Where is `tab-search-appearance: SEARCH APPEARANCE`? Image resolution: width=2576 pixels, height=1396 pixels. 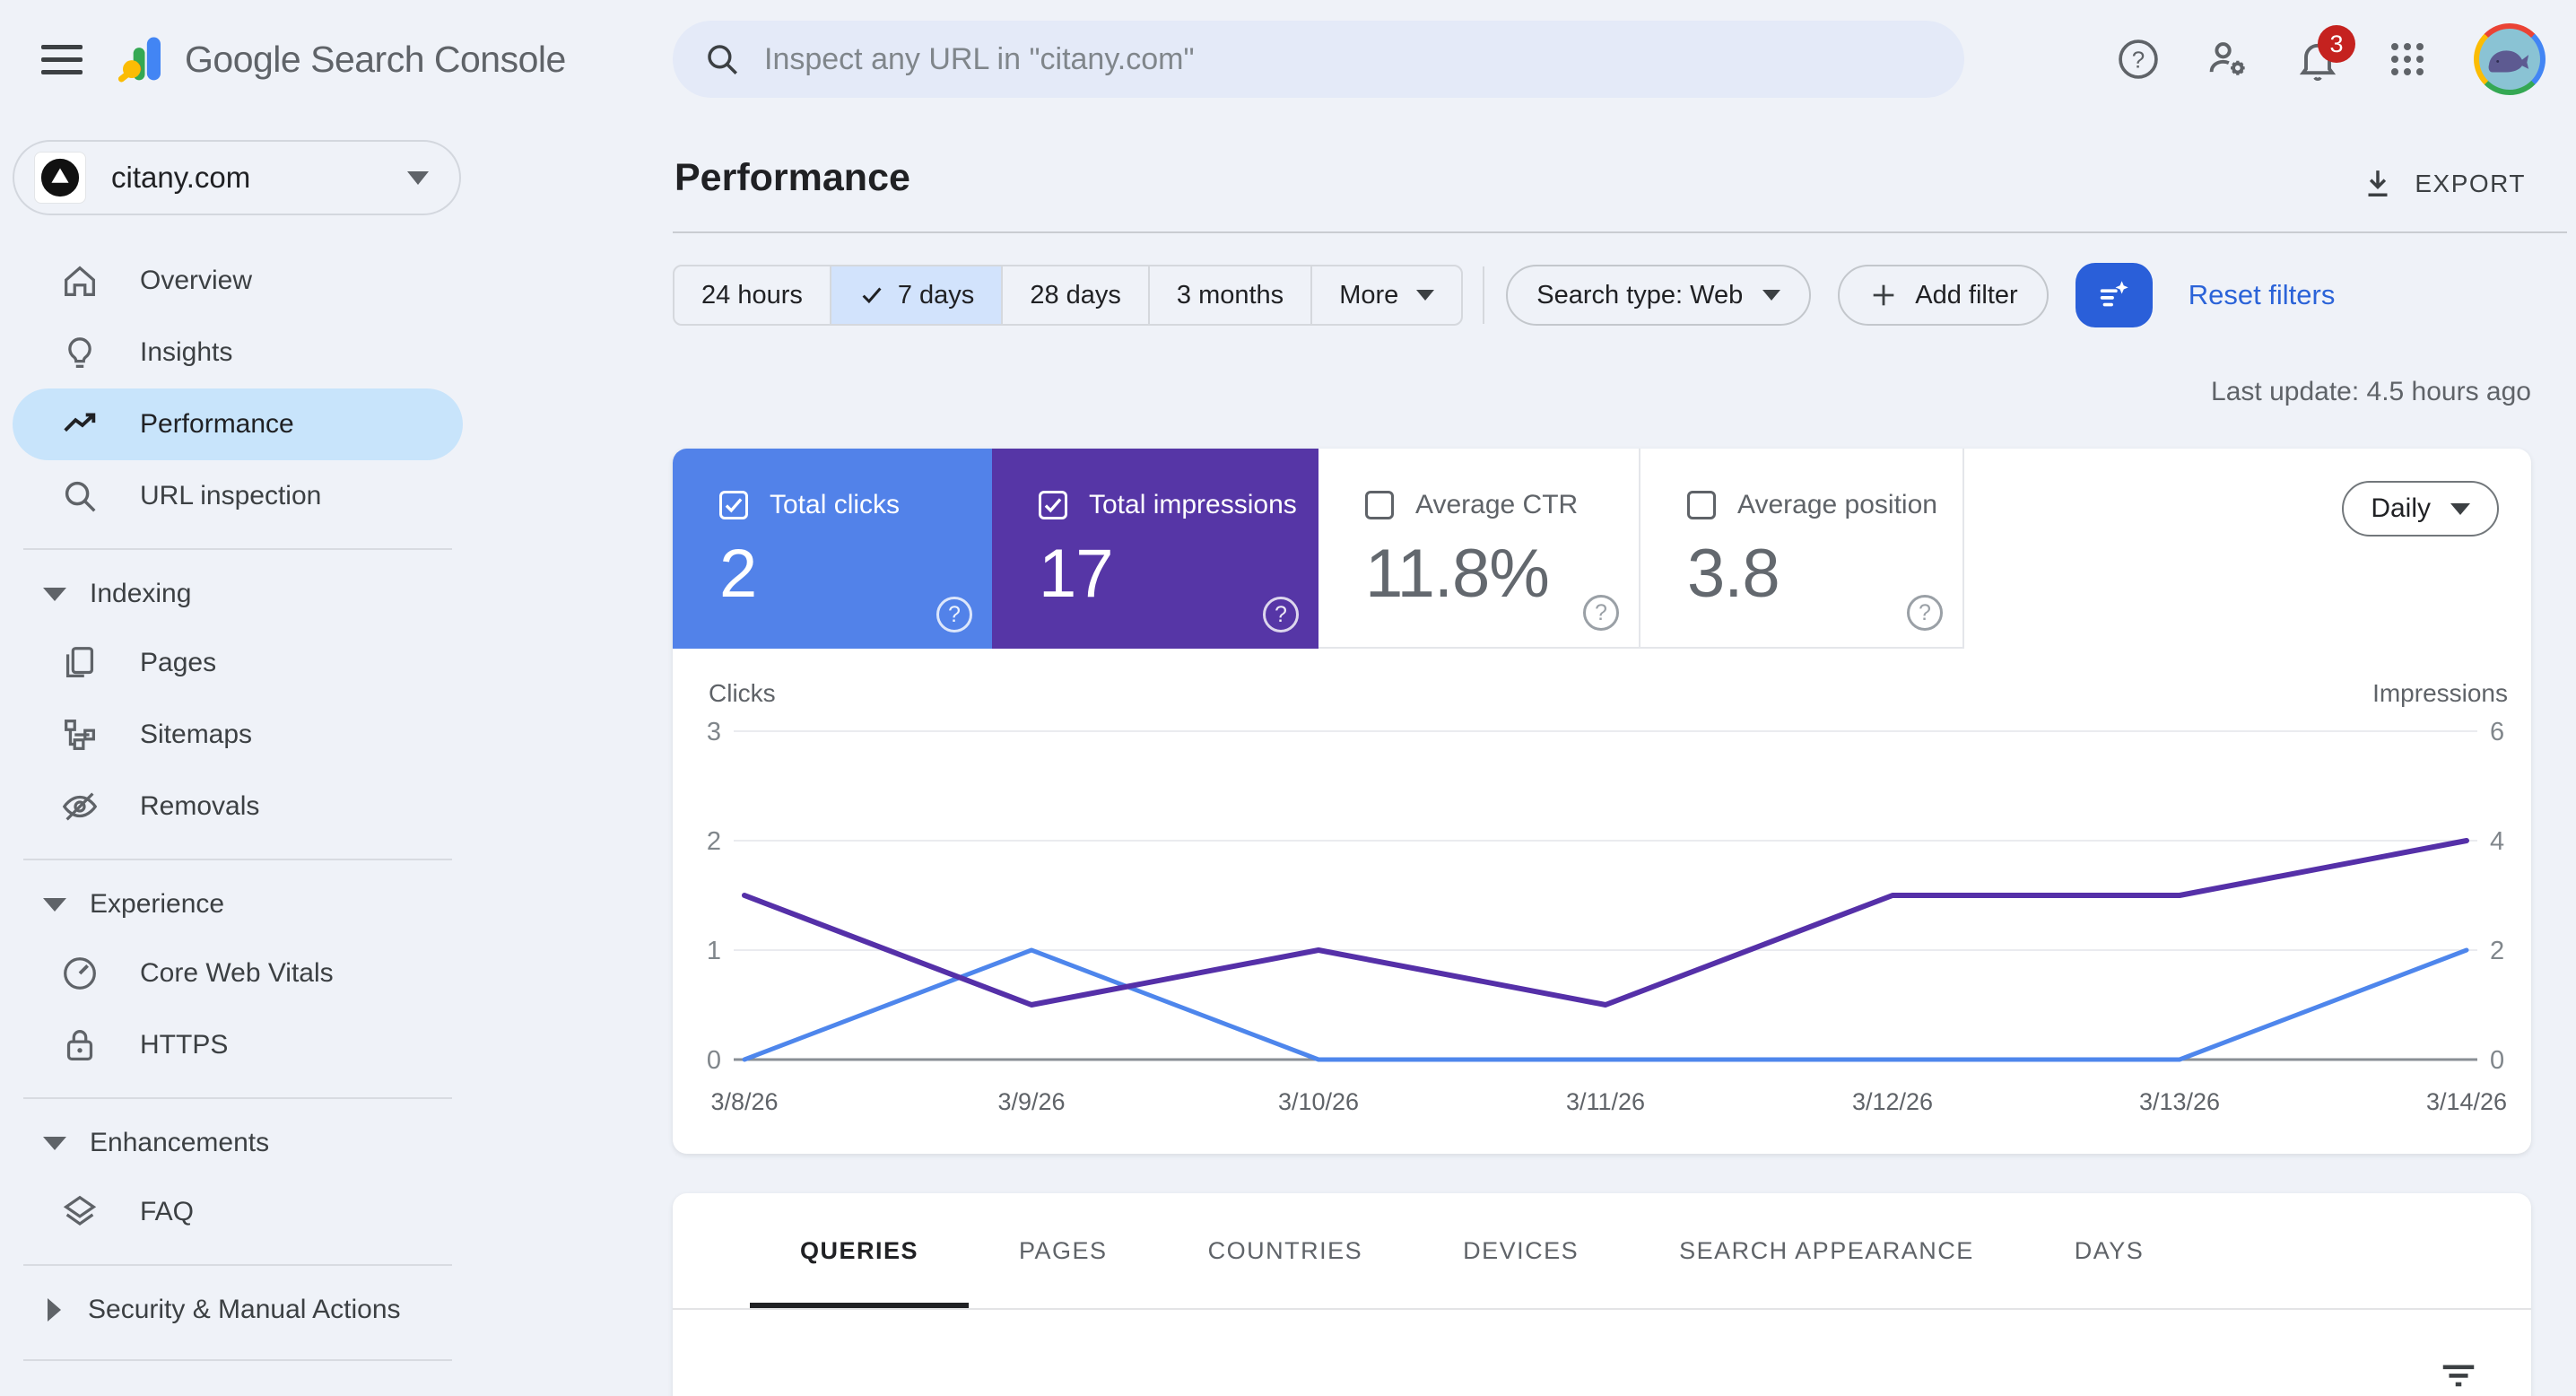
tab-search-appearance: SEARCH APPEARANCE is located at coordinates (1826, 1250).